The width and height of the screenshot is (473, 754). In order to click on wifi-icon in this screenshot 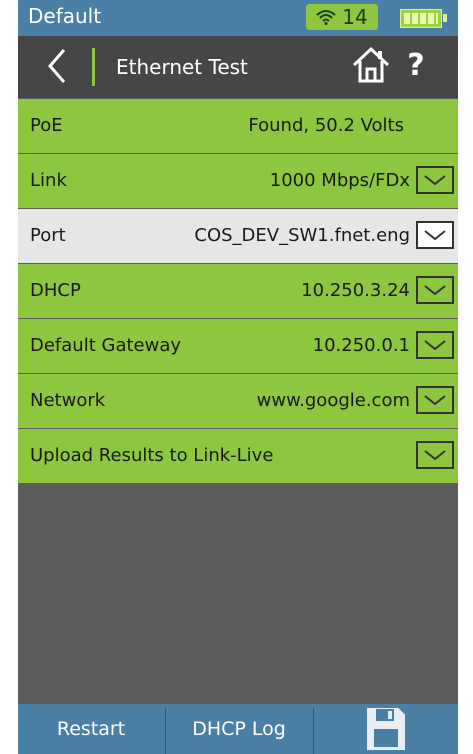, I will do `click(326, 17)`.